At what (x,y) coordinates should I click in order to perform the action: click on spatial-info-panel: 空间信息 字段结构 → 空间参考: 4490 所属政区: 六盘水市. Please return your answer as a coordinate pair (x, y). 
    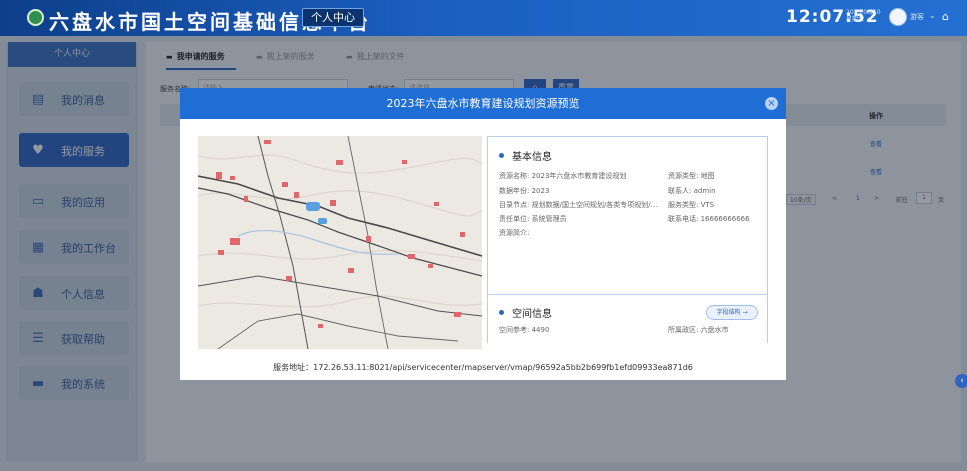
    Looking at the image, I should click on (627, 318).